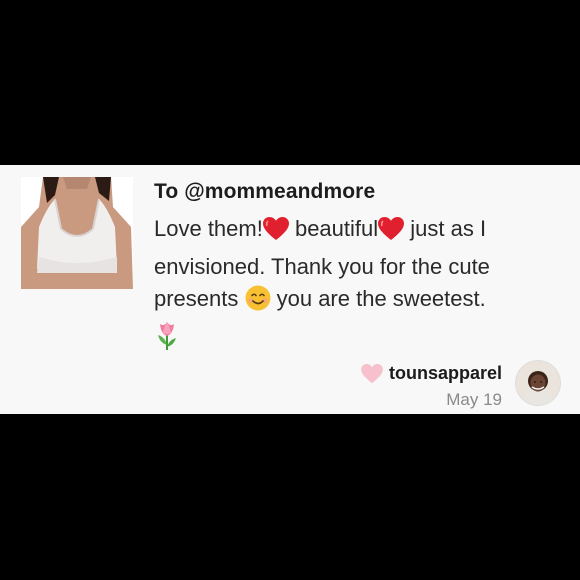  I want to click on tulip-icon, so click(167, 341).